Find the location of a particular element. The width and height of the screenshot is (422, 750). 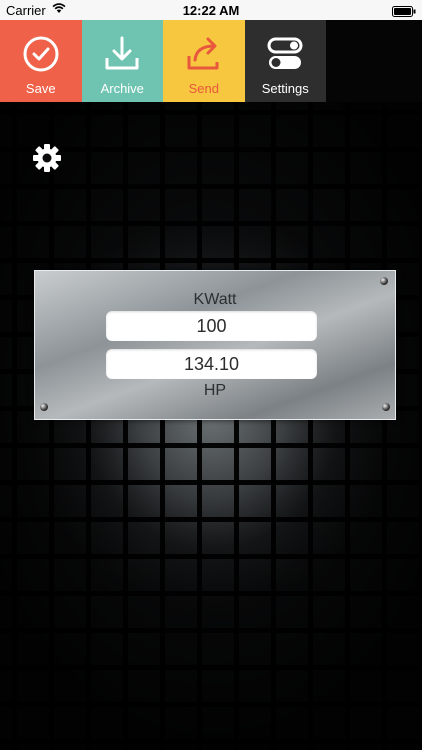

archive-button: Archive is located at coordinates (122, 61).